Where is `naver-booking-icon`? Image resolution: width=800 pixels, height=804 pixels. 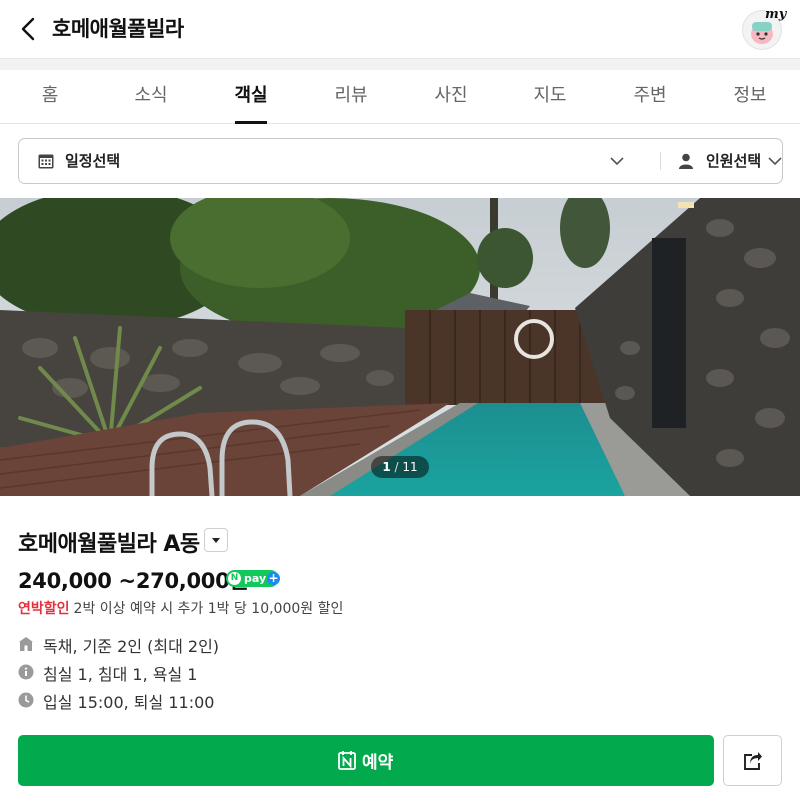 naver-booking-icon is located at coordinates (347, 760).